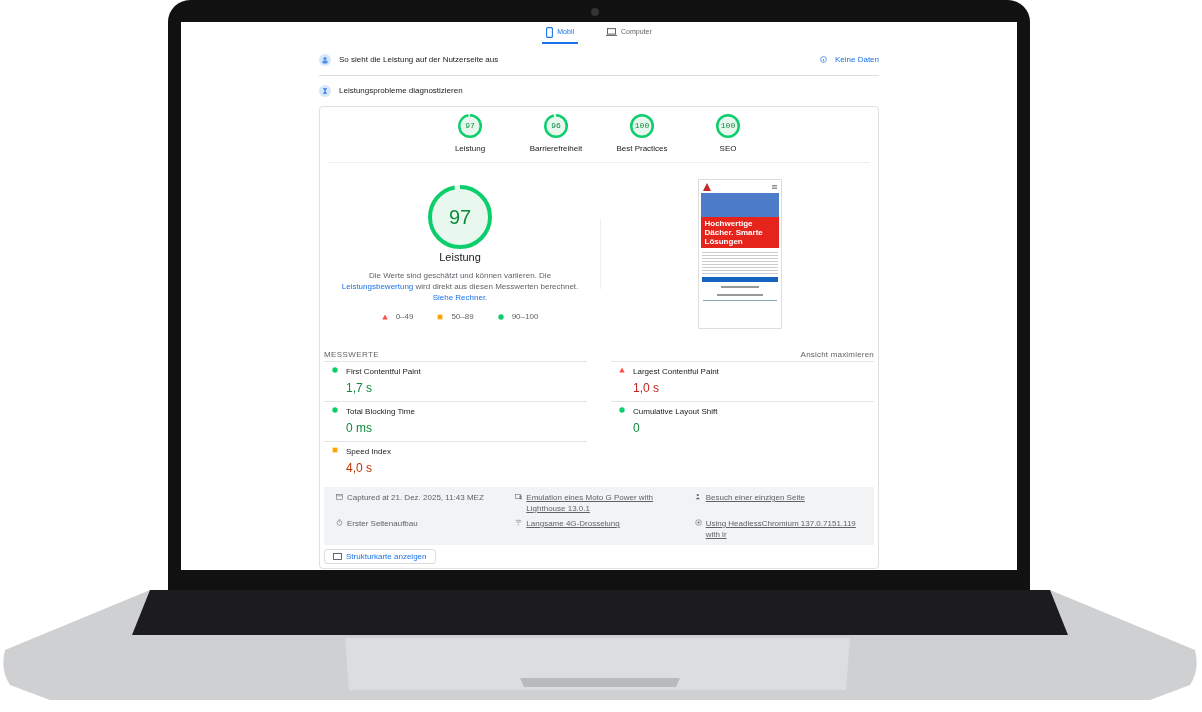 The width and height of the screenshot is (1202, 712). Describe the element at coordinates (519, 496) in the screenshot. I see `devices-icon` at that location.